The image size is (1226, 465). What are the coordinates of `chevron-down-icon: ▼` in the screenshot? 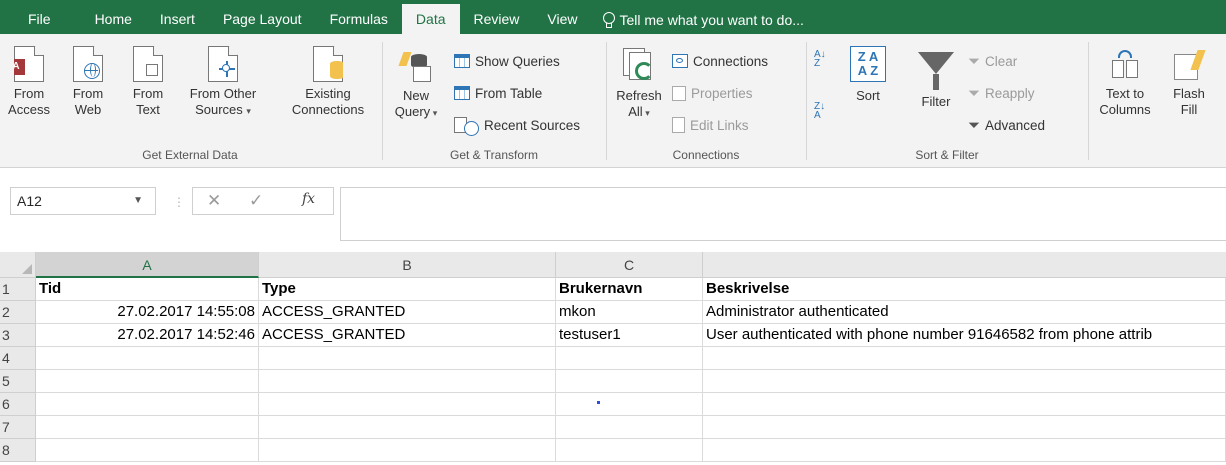 It's located at (138, 201).